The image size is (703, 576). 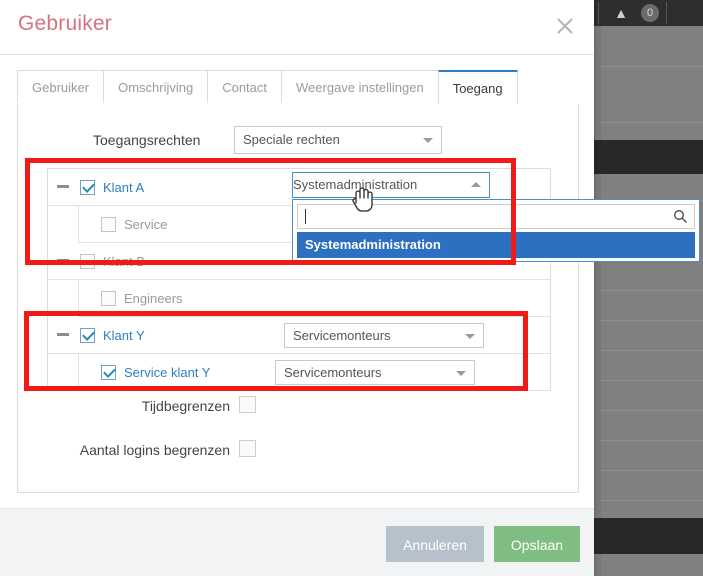 I want to click on access-rights-row: Toegangsrechten Speciale rechten, so click(x=298, y=140).